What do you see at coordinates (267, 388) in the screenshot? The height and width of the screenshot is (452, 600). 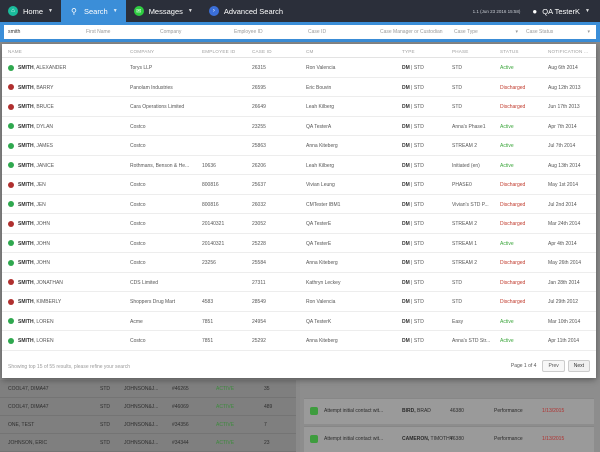 I see `bg-count: 35` at bounding box center [267, 388].